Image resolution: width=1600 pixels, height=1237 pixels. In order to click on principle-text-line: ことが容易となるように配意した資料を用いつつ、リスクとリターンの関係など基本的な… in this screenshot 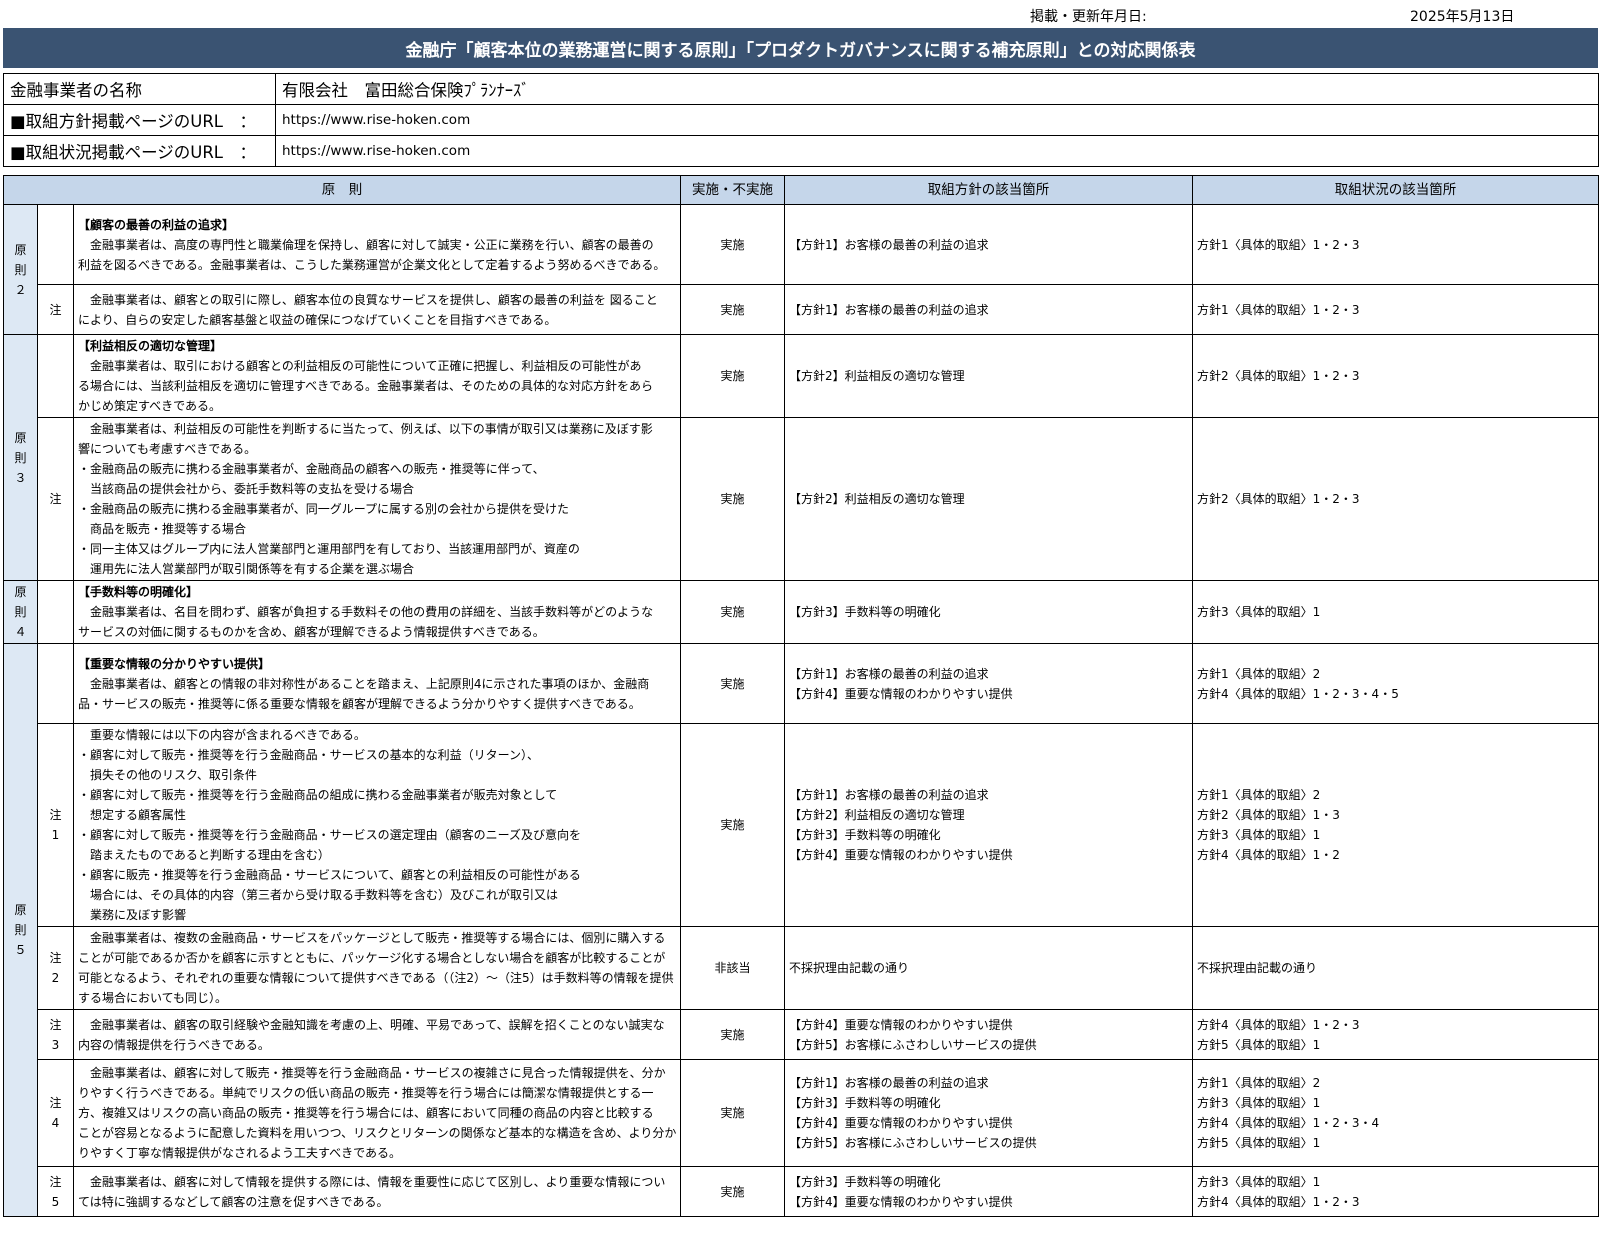, I will do `click(377, 1133)`.